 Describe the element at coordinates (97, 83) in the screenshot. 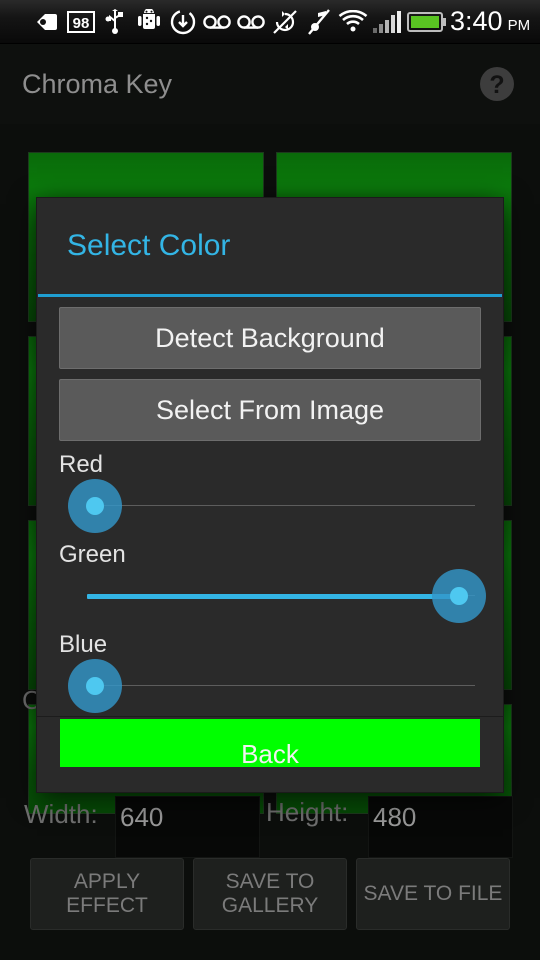

I see `page-title: Chroma Key` at that location.